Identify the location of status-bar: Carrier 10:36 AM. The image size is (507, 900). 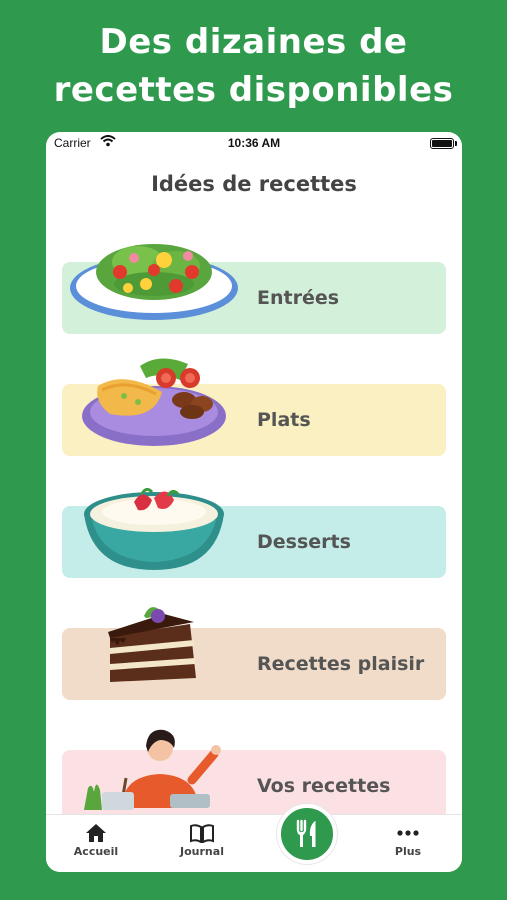
(254, 144).